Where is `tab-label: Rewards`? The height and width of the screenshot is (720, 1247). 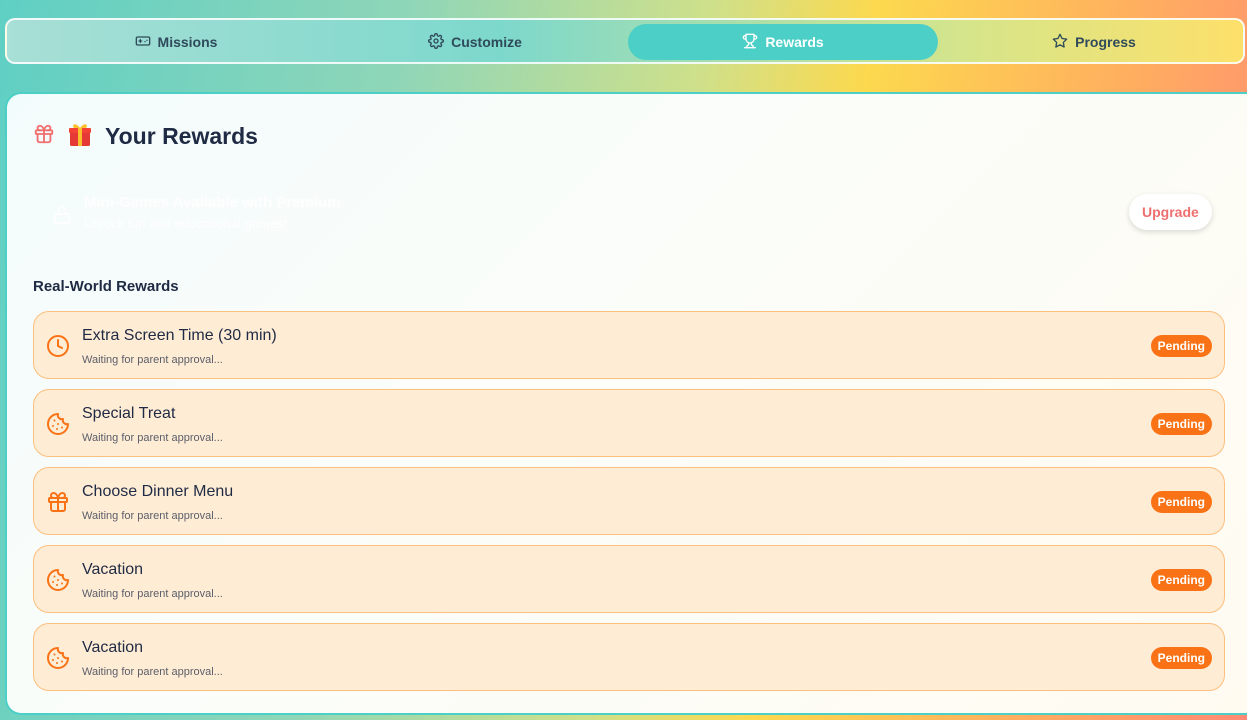 tab-label: Rewards is located at coordinates (794, 42).